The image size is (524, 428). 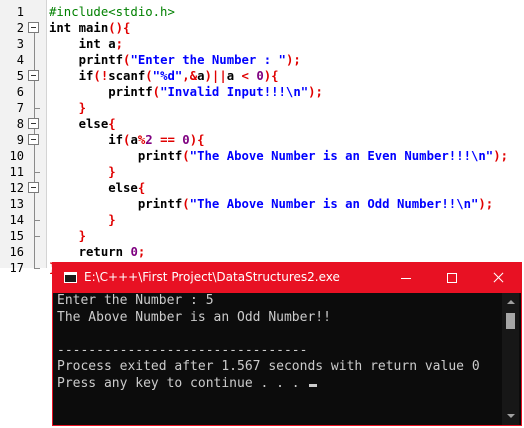 What do you see at coordinates (16, 252) in the screenshot?
I see `line-number: 16` at bounding box center [16, 252].